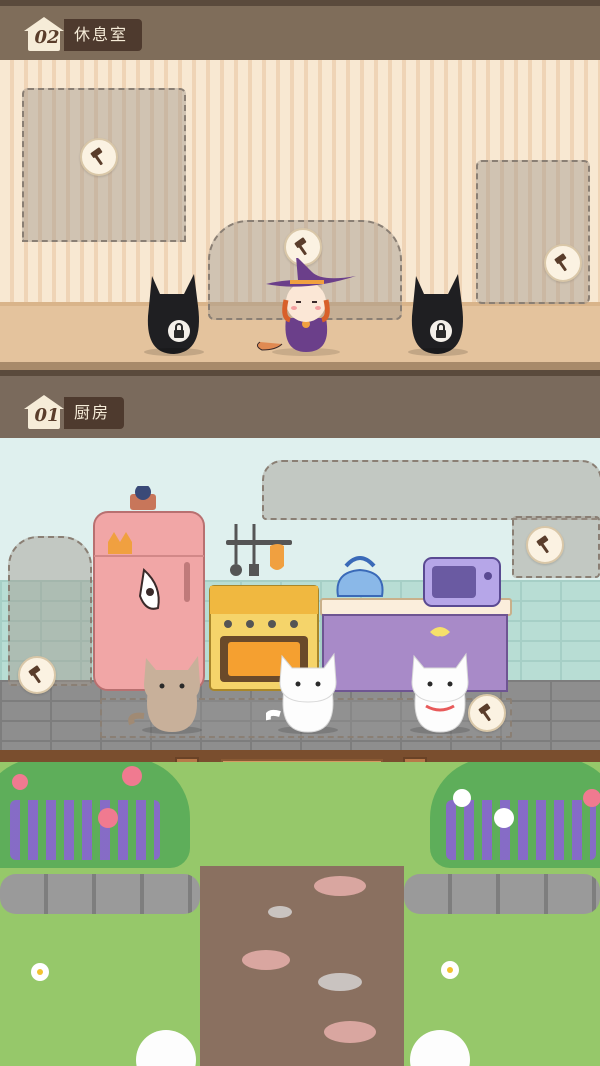  I want to click on house-icon: 01, so click(44, 413).